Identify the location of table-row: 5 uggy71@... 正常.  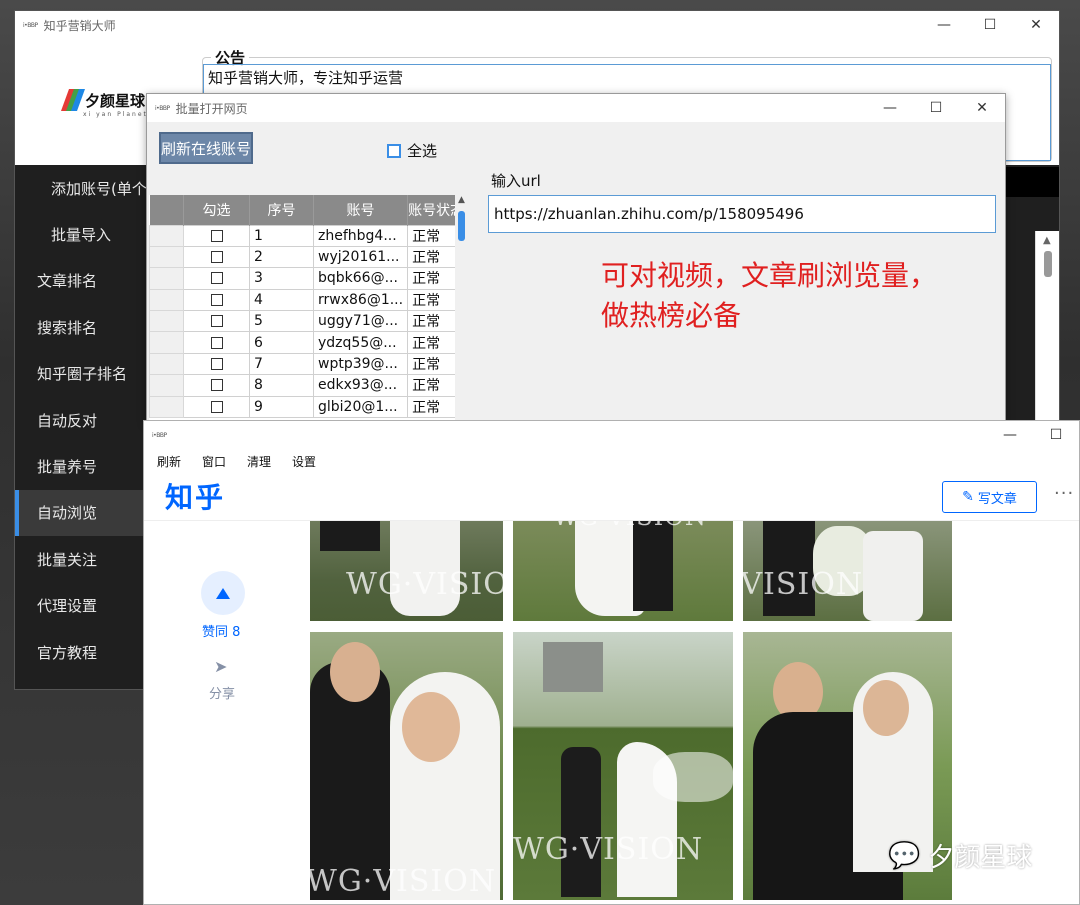
(307, 321).